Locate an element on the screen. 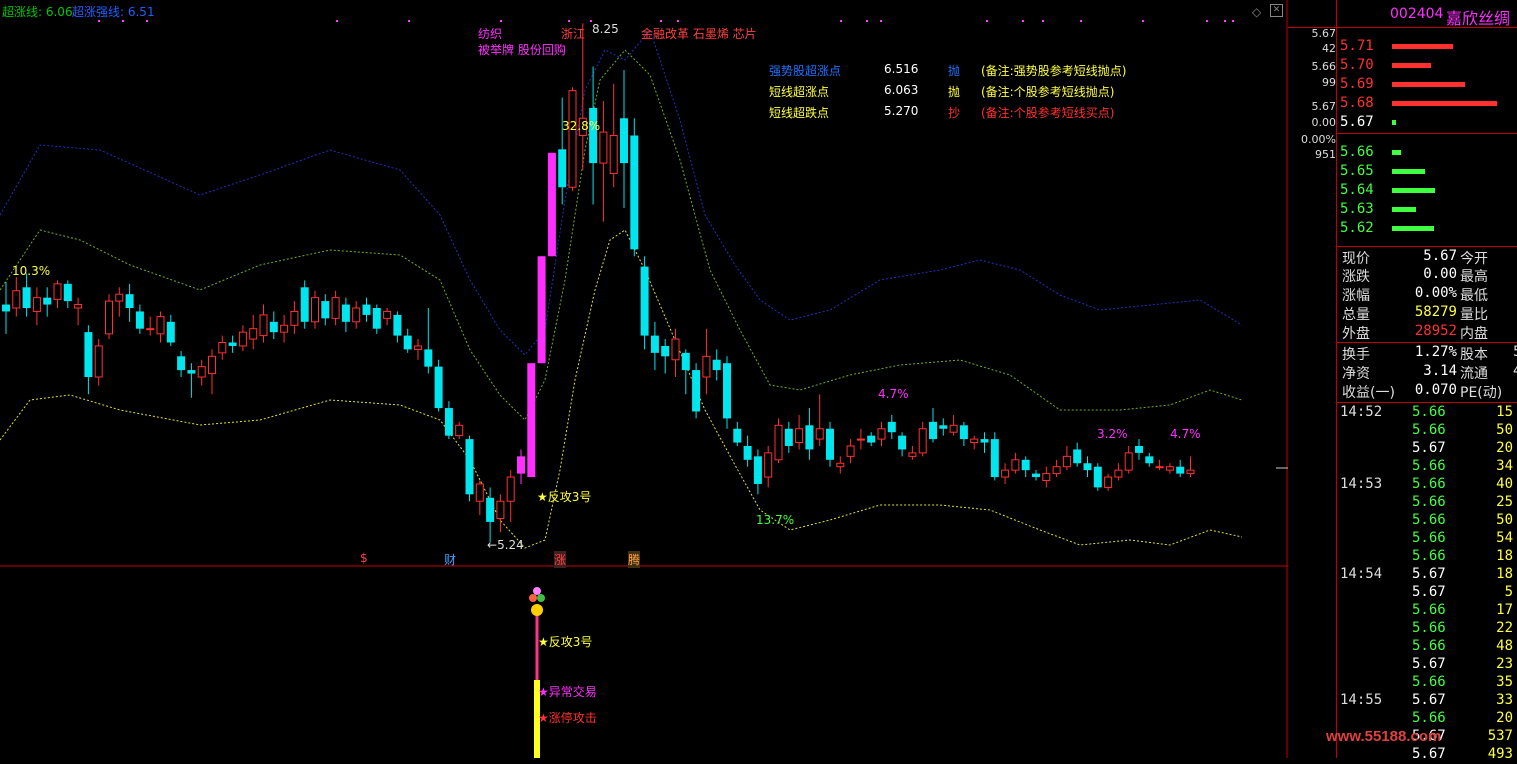 Image resolution: width=1517 pixels, height=764 pixels. low-price-value: 5.24 is located at coordinates (510, 545).